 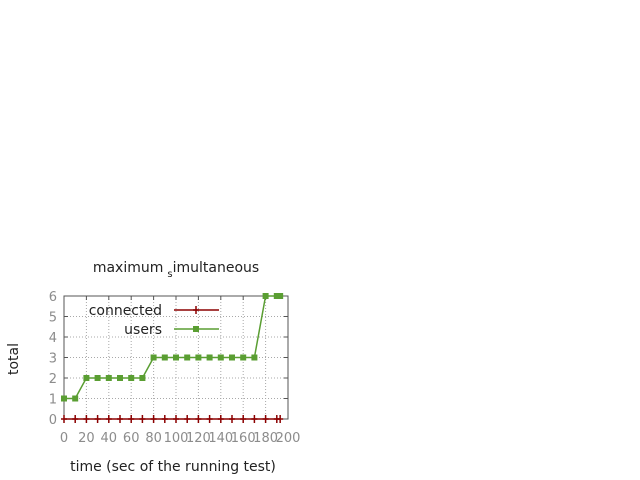 I want to click on x-axis-label: time (sec of the running test), so click(x=173, y=467).